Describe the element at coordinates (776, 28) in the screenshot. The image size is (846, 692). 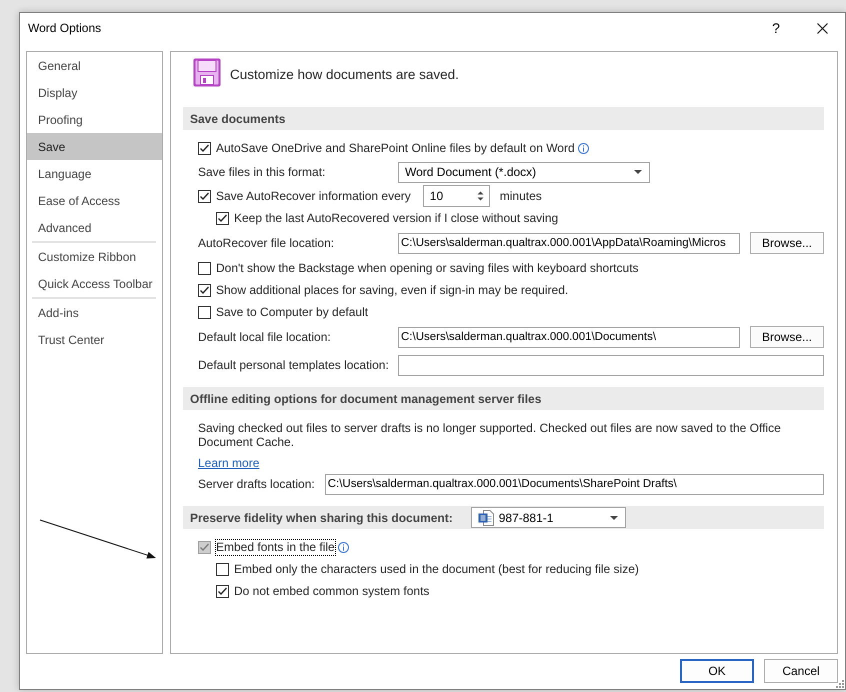
I see `help-button: ?` at that location.